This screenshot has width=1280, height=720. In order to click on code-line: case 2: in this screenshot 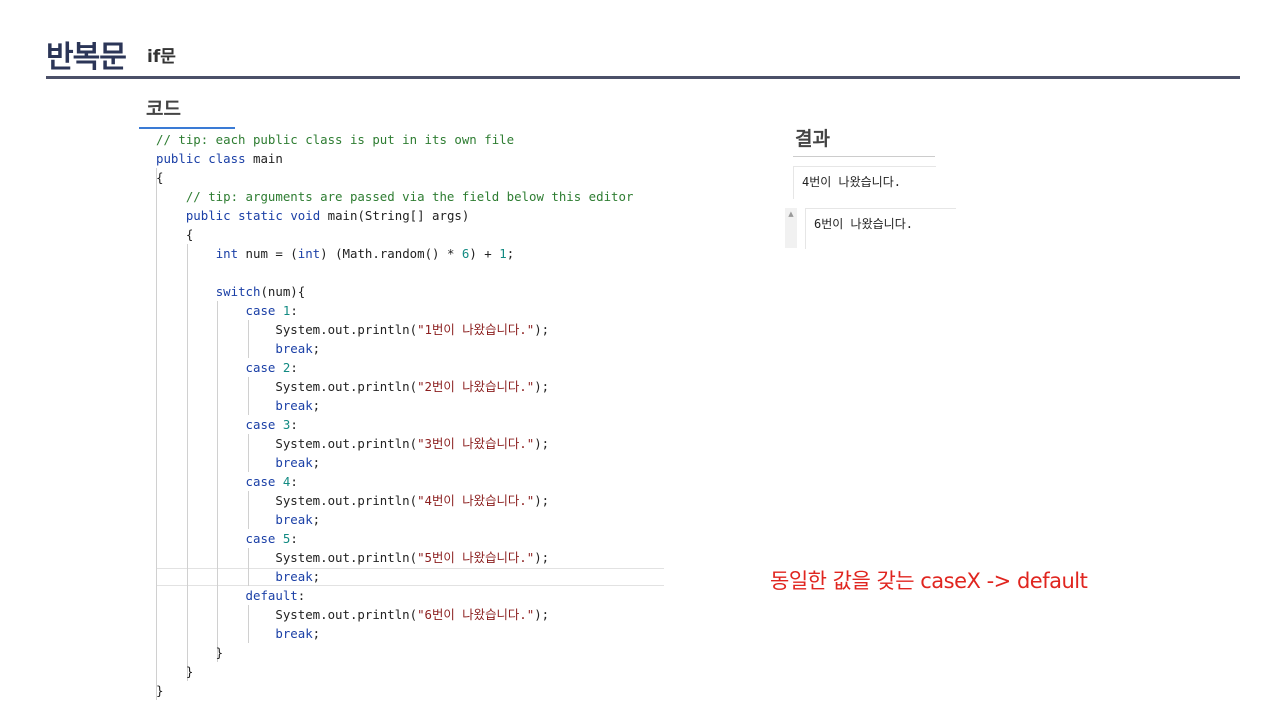, I will do `click(227, 367)`.